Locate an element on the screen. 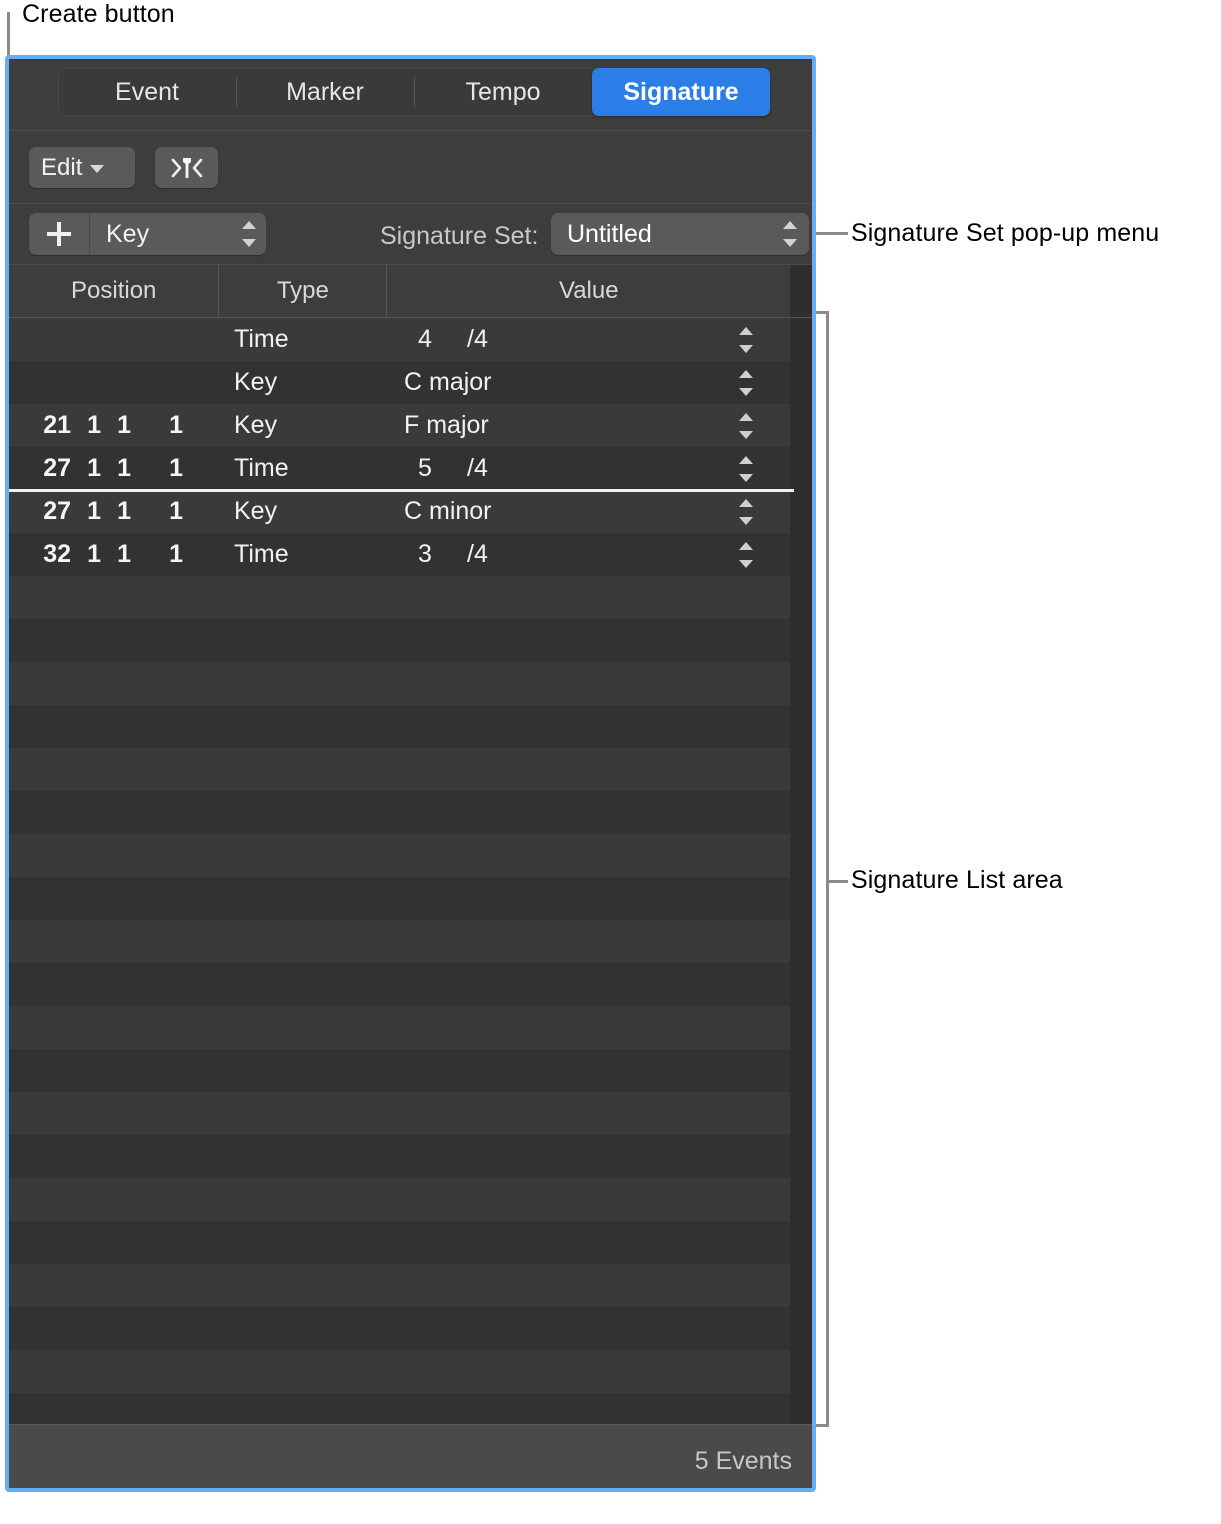  callout-signature-set-menu: Signature Set pop-up menu is located at coordinates (1005, 233).